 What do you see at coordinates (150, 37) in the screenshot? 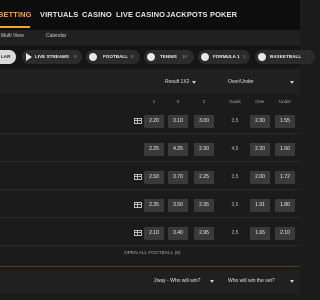
I see `sub-nav: Multi View Calendar` at bounding box center [150, 37].